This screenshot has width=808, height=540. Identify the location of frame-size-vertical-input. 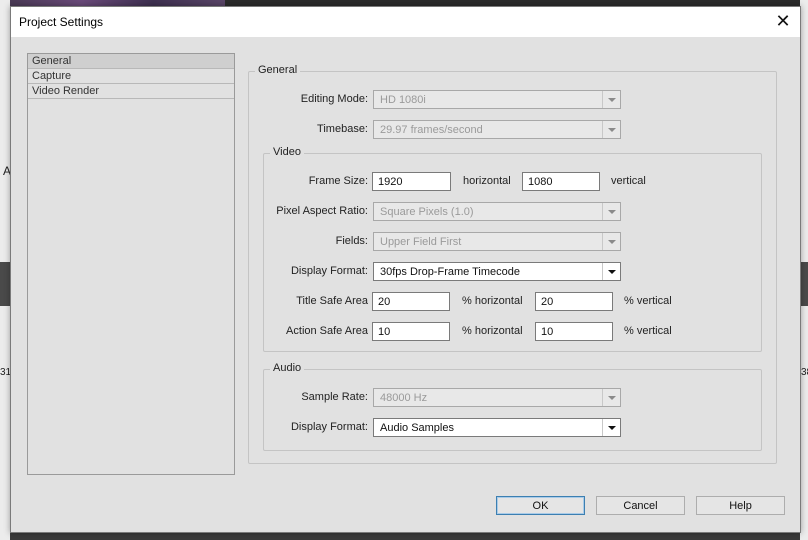
(561, 181).